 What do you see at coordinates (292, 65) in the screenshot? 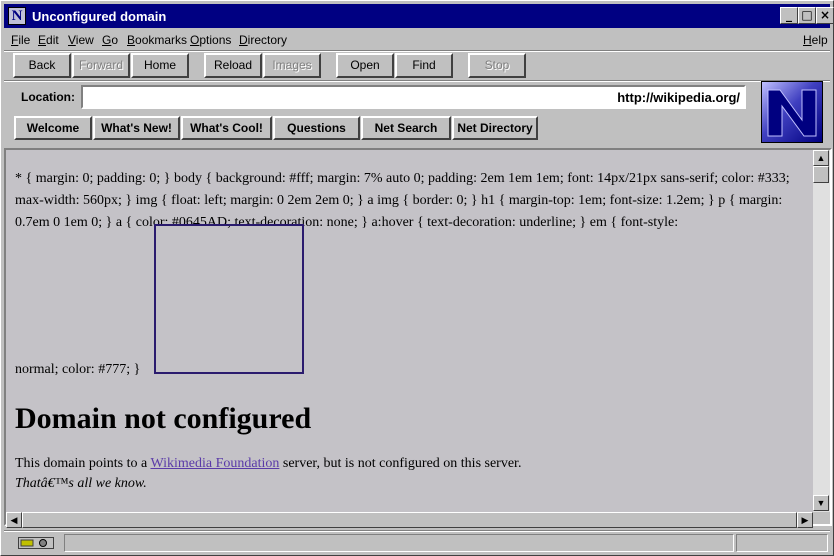
I see `images-button: Images` at bounding box center [292, 65].